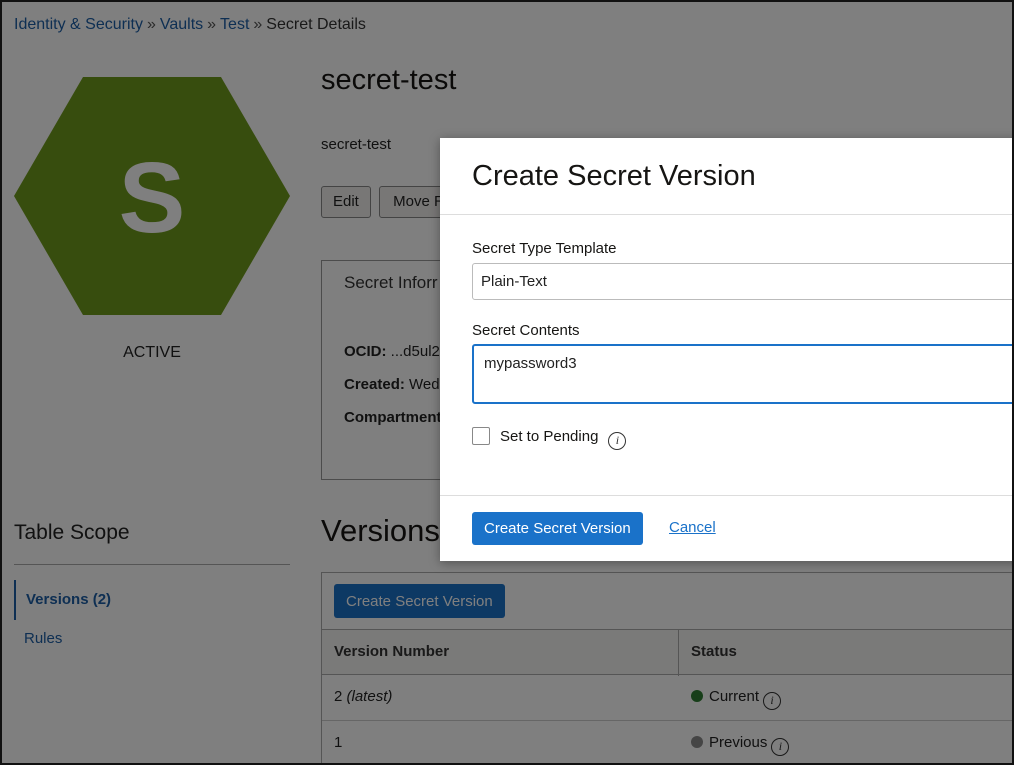 This screenshot has width=1014, height=765. I want to click on create-secret-version-submit-button: Create Secret Version, so click(557, 528).